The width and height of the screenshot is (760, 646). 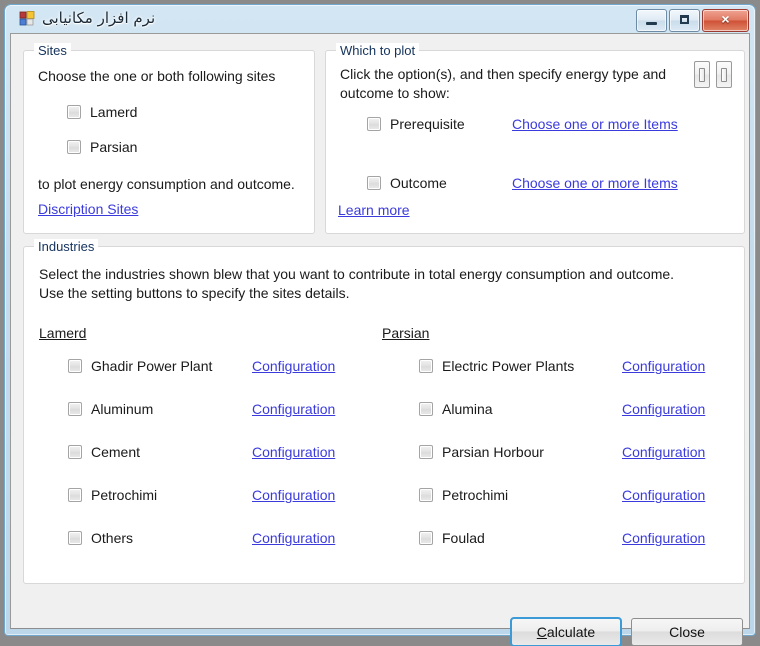 I want to click on checkbox-aluminum, so click(x=75, y=409).